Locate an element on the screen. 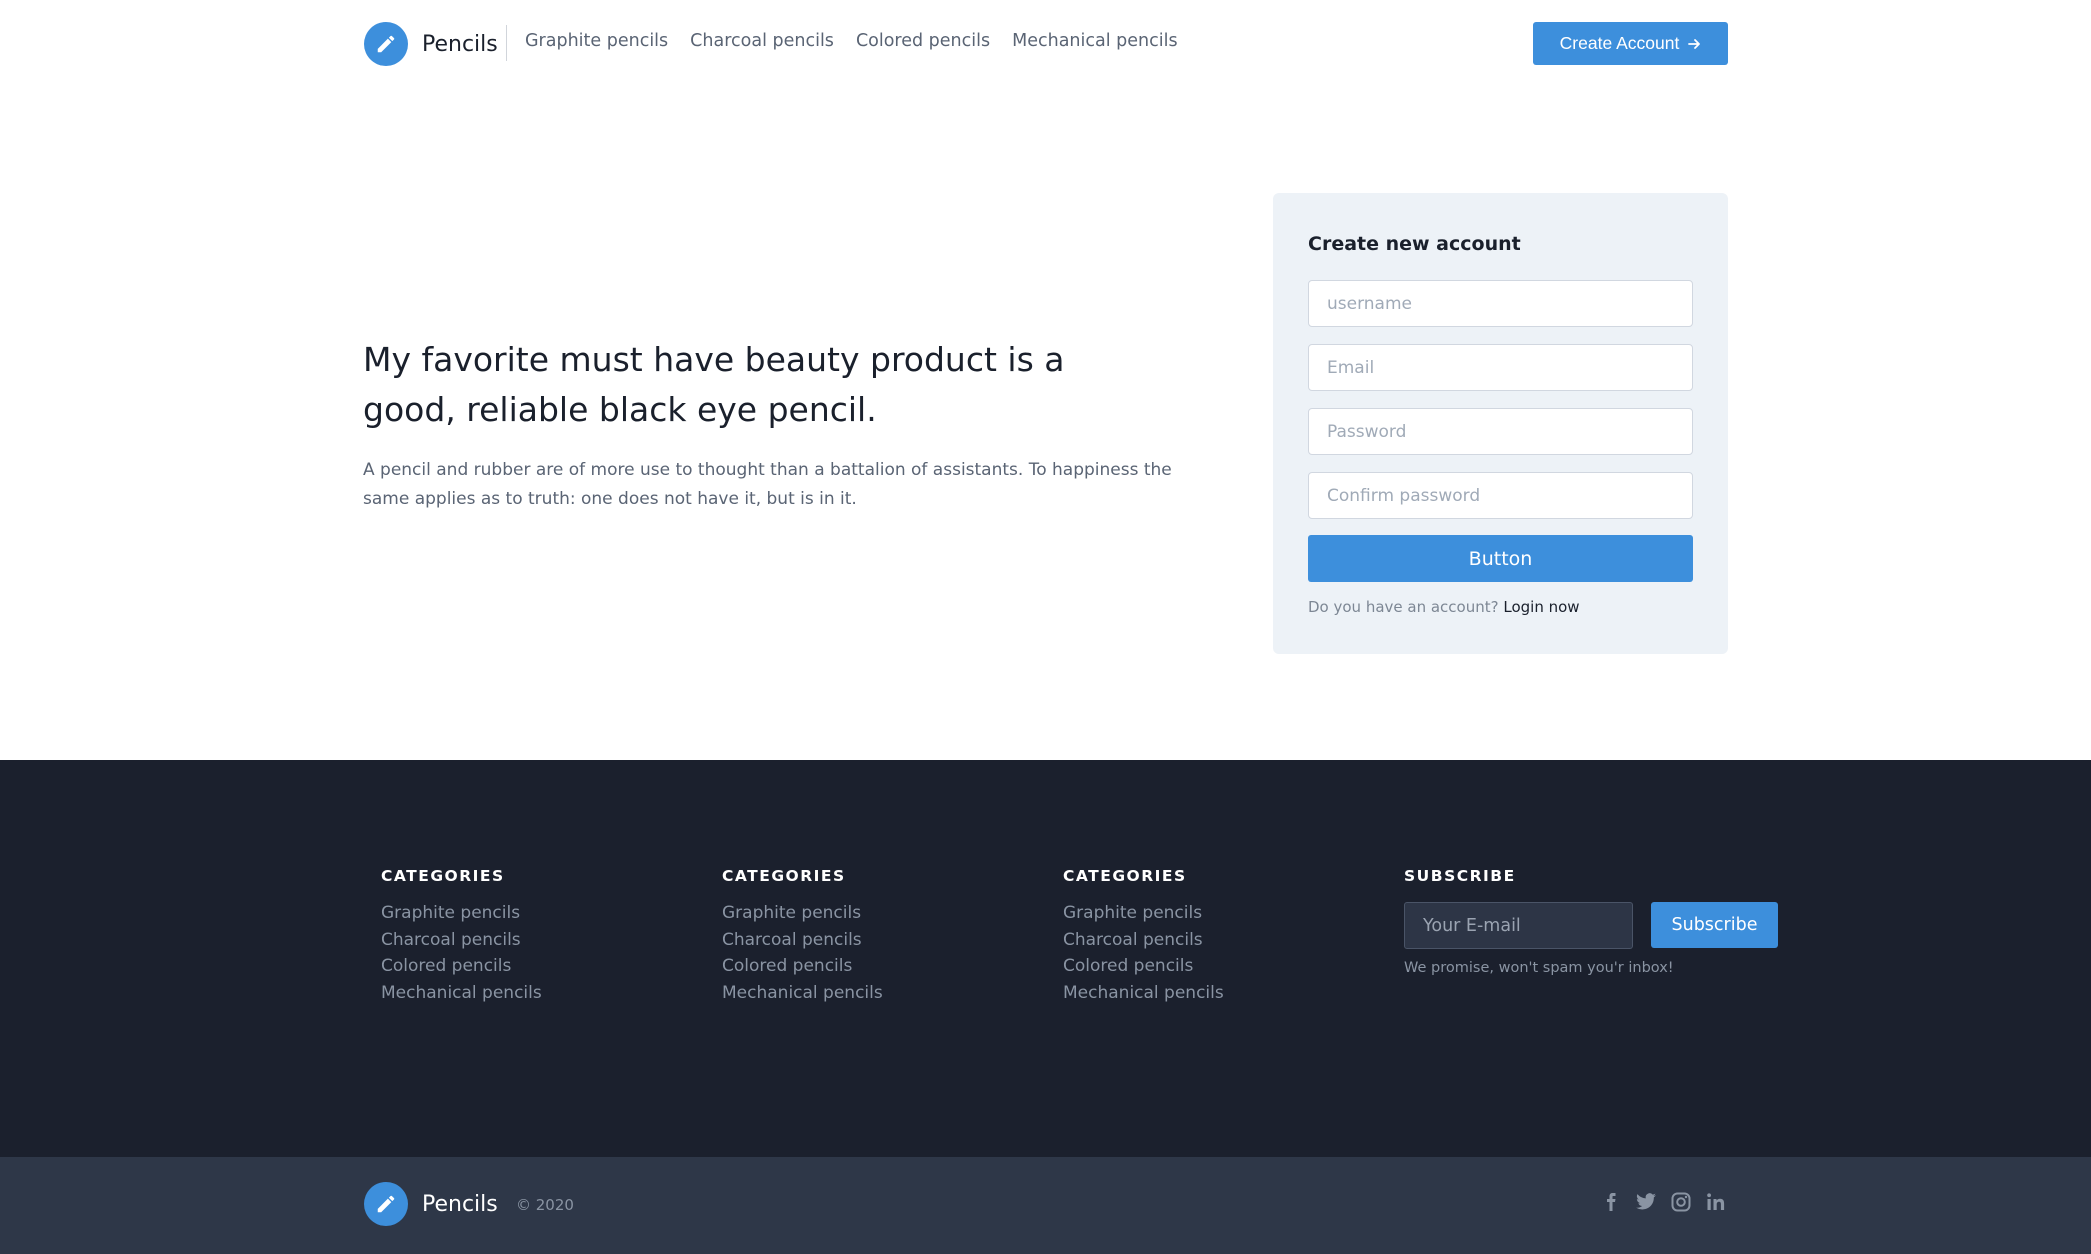  confirm-password-input is located at coordinates (1500, 495).